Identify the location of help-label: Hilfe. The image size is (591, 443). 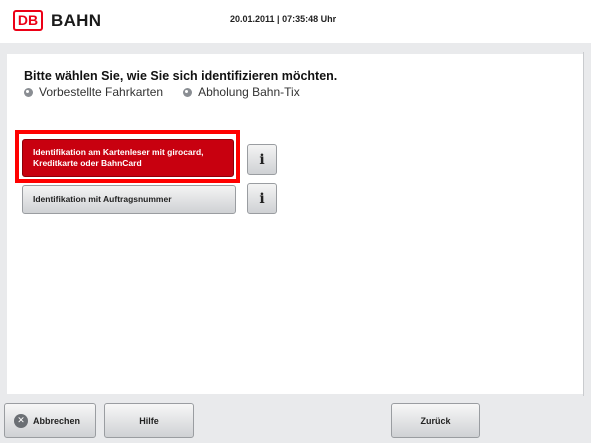
(149, 420).